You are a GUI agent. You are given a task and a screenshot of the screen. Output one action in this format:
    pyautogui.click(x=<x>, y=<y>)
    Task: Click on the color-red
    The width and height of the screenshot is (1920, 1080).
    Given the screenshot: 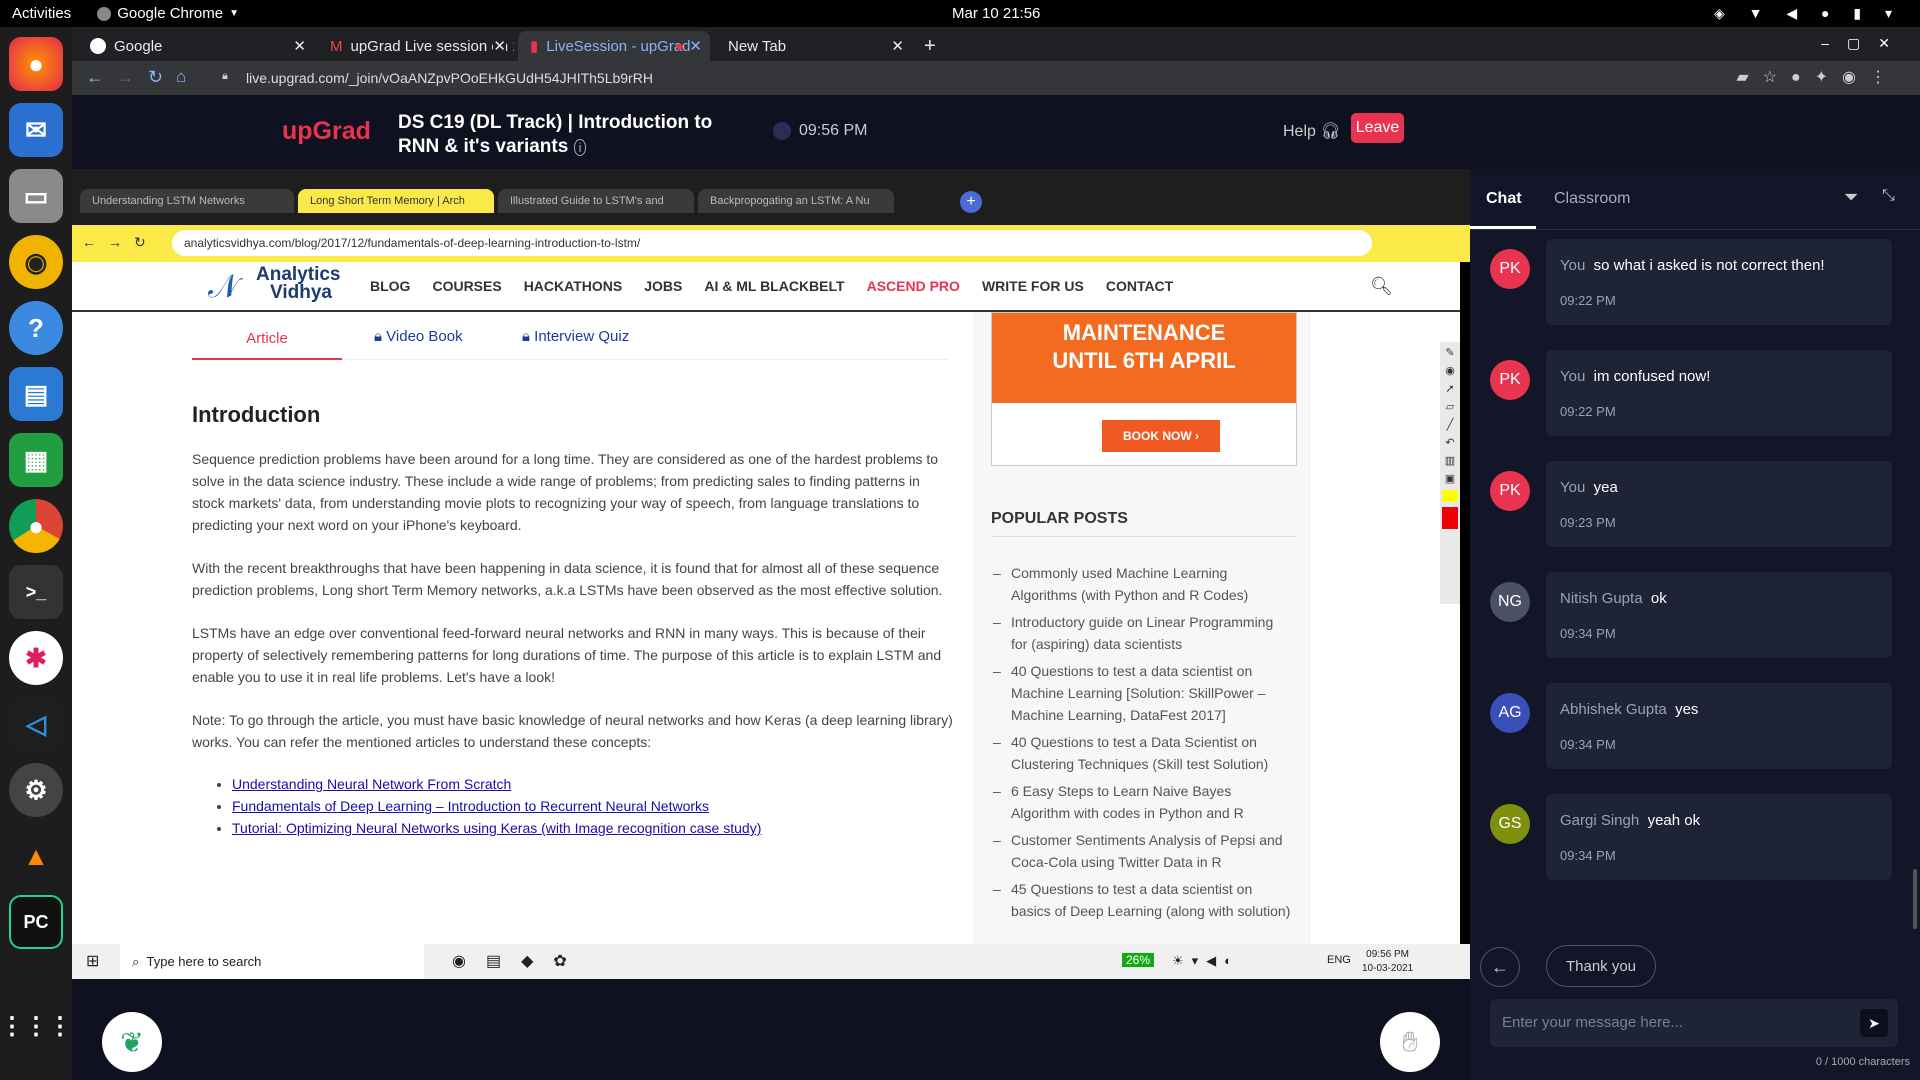 What is the action you would take?
    pyautogui.click(x=1450, y=518)
    